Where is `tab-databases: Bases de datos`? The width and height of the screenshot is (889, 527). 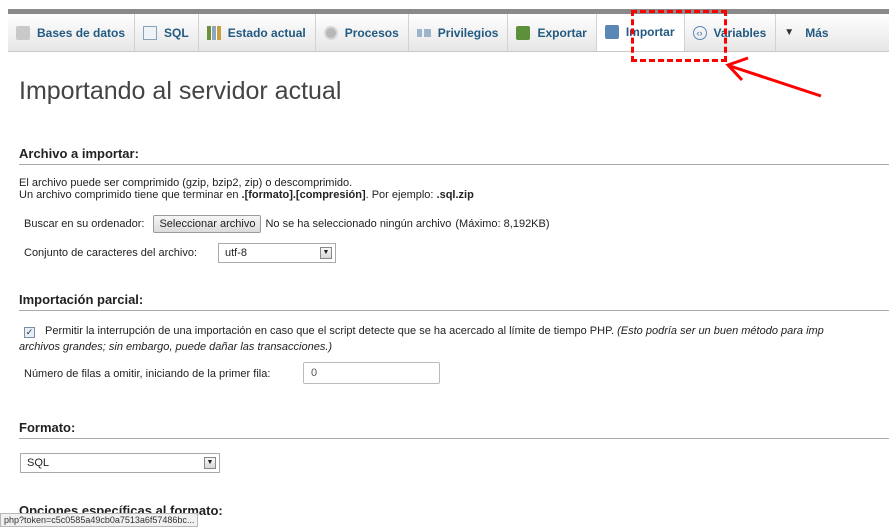 tab-databases: Bases de datos is located at coordinates (72, 32).